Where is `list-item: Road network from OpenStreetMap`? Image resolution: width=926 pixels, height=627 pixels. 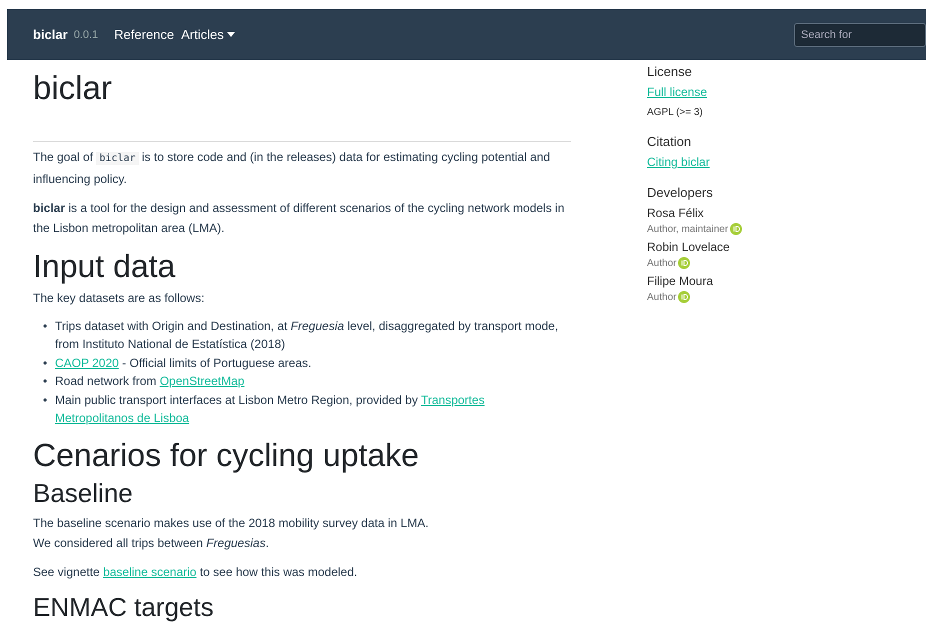 list-item: Road network from OpenStreetMap is located at coordinates (149, 381).